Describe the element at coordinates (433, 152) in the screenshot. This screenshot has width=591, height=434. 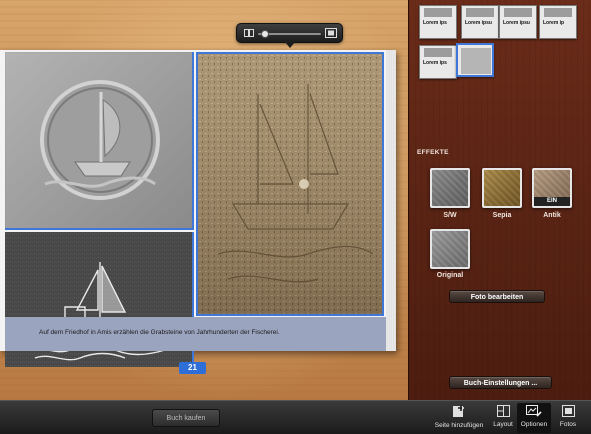
I see `effects-heading: EFFEKTE` at that location.